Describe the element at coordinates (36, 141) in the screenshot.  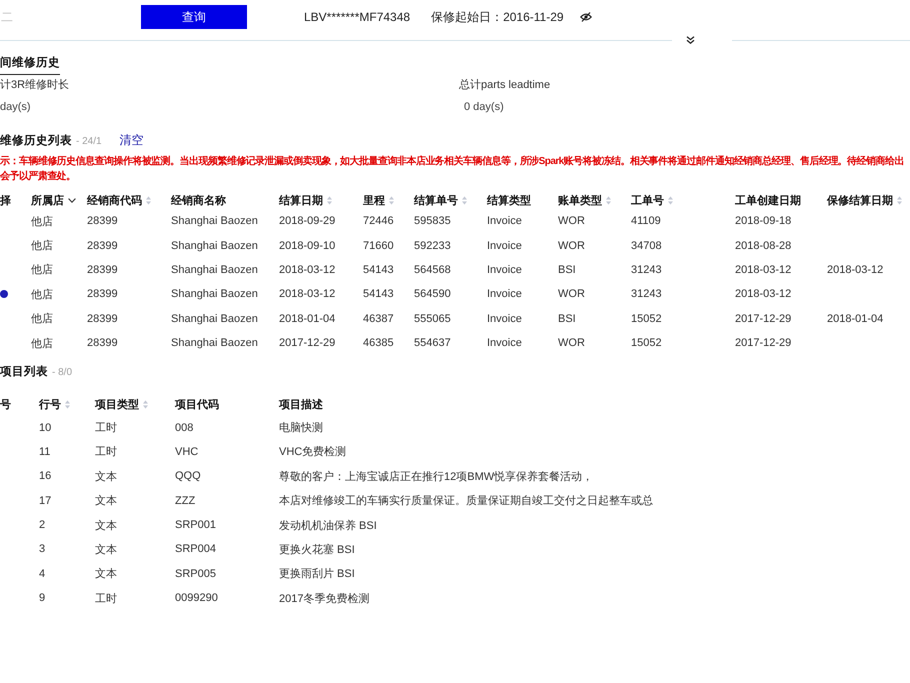
I see `section-title: 维修历史列表` at that location.